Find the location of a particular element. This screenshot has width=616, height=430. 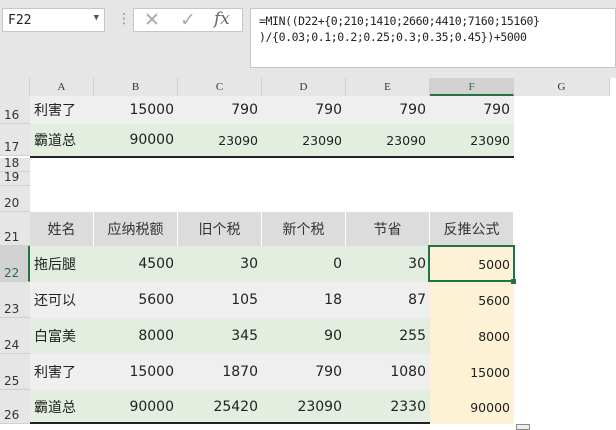

enter-icon: ✓ is located at coordinates (188, 20).